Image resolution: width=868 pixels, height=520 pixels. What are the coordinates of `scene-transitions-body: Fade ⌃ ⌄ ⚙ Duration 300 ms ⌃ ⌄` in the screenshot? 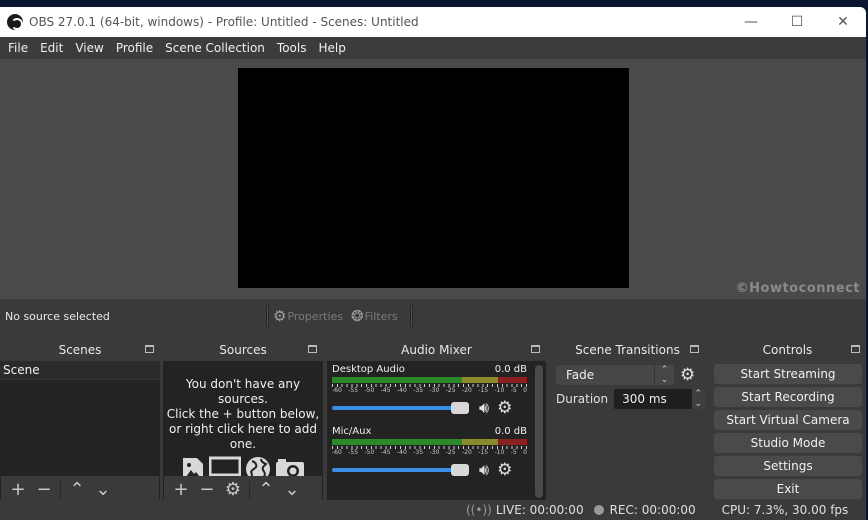 It's located at (627, 432).